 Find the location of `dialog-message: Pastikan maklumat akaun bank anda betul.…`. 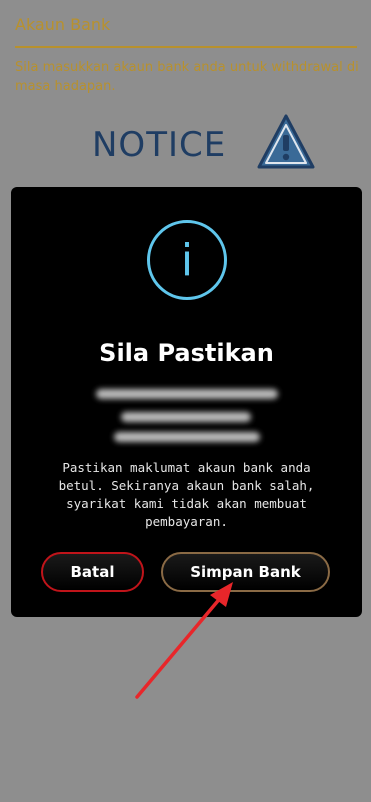

dialog-message: Pastikan maklumat akaun bank anda betul.… is located at coordinates (186, 494).